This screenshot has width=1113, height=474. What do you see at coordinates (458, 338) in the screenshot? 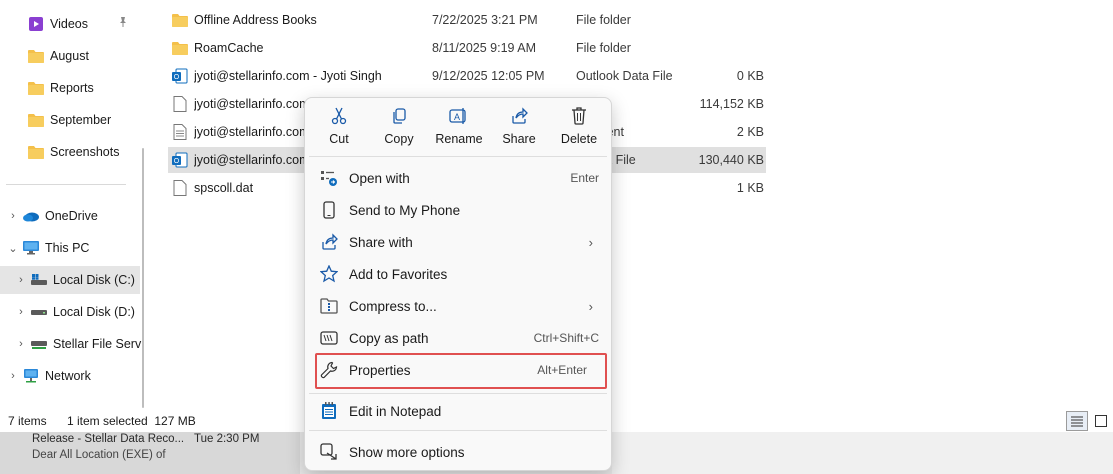
I see `menu-item-copy-as-path: Copy as path Ctrl+Shift+C` at bounding box center [458, 338].